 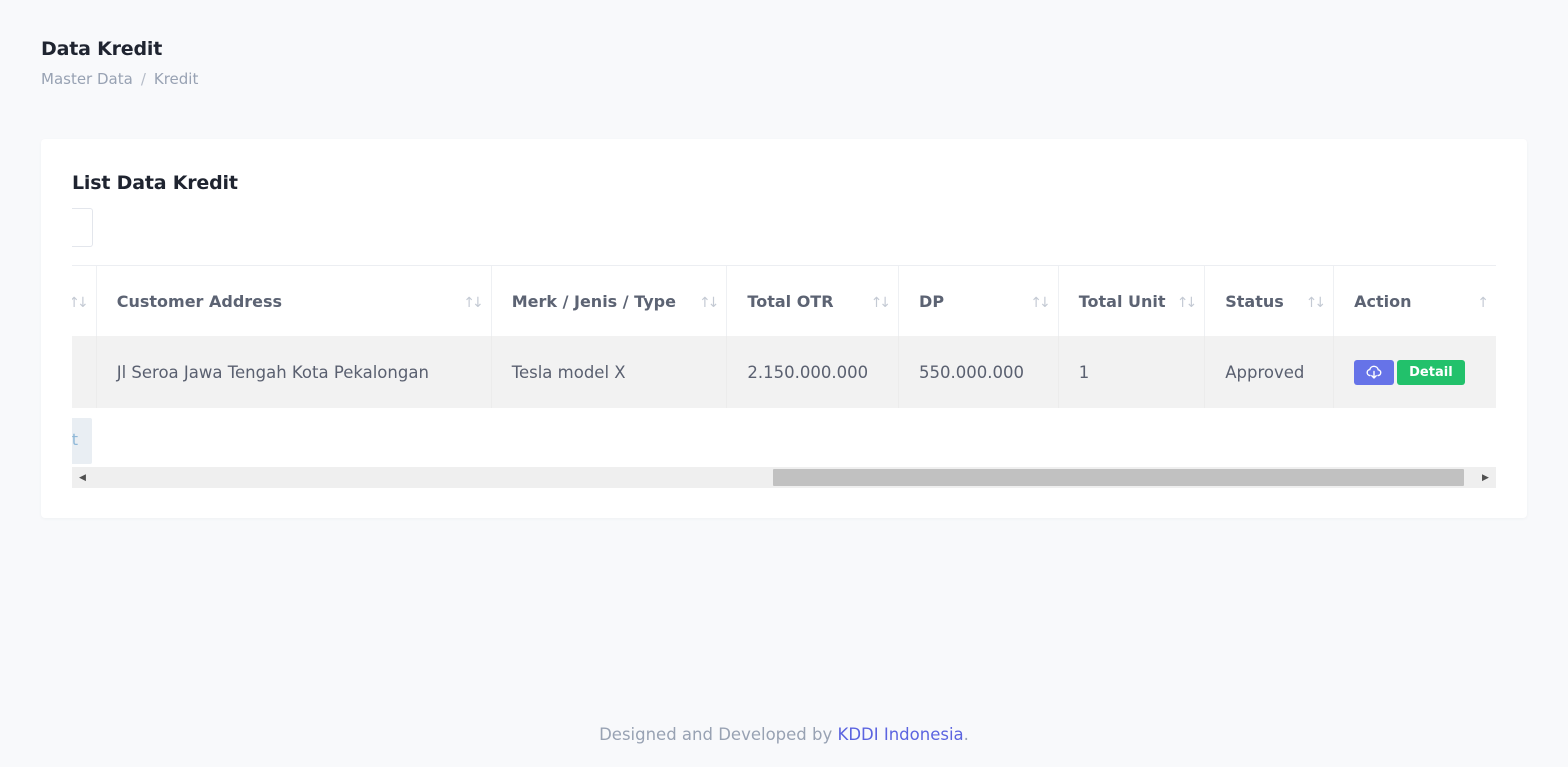 I want to click on column-header-customer-address: Customer Address ↑↓, so click(x=294, y=301).